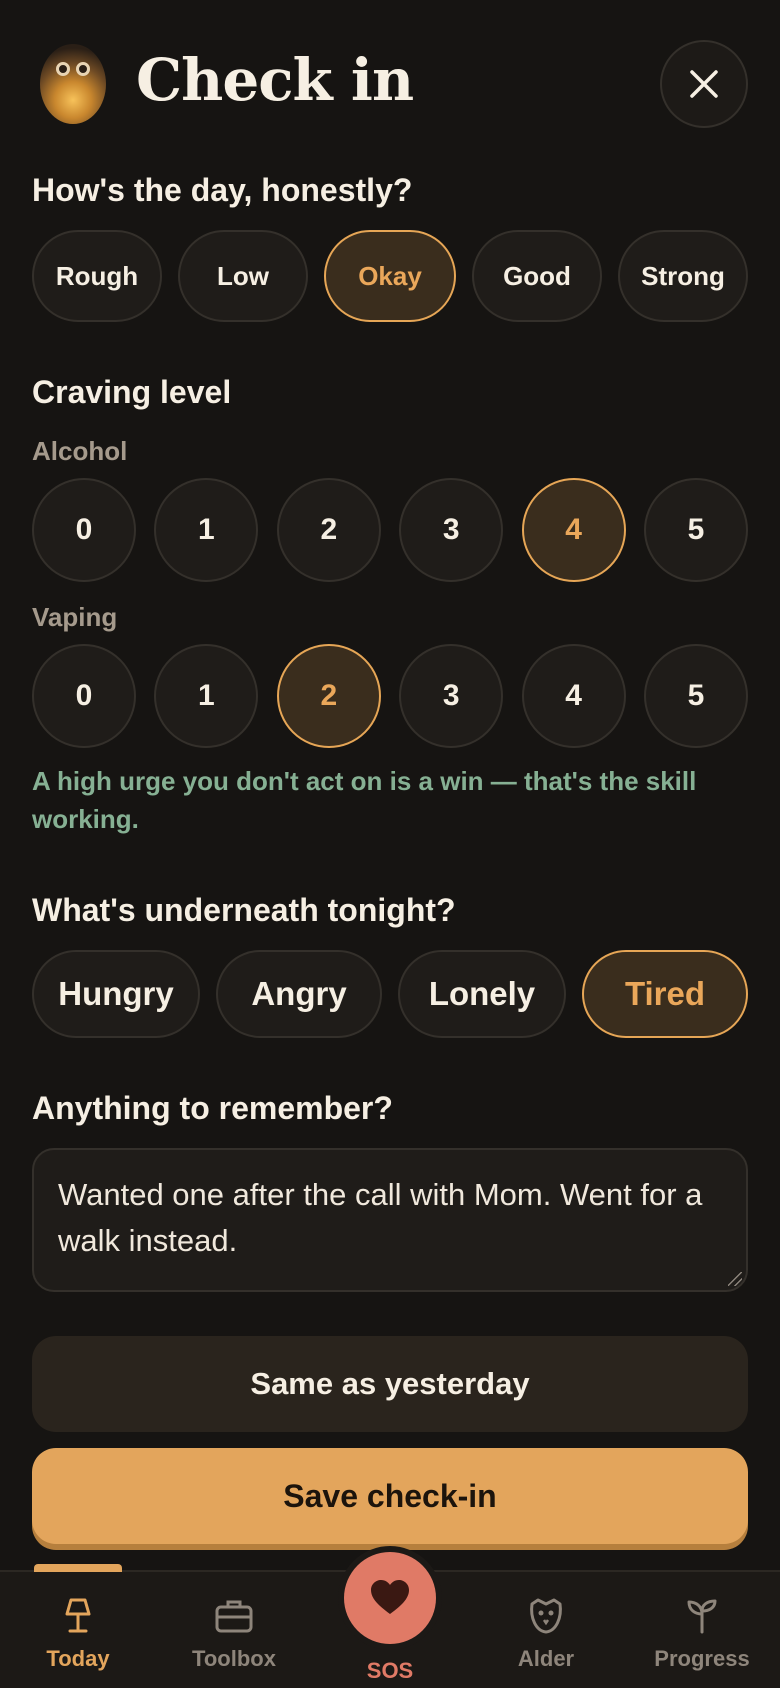  I want to click on active-tab-indicator, so click(78, 1568).